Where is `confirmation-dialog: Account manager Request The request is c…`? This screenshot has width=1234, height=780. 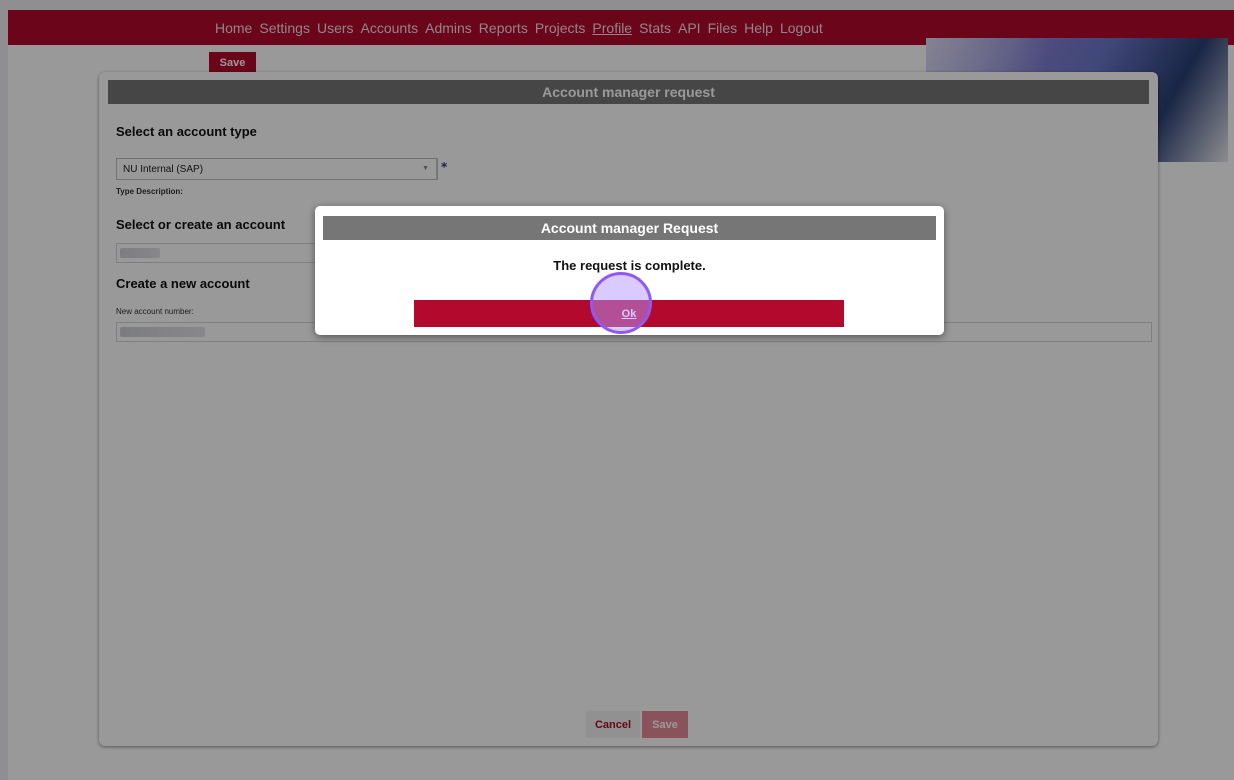 confirmation-dialog: Account manager Request The request is c… is located at coordinates (629, 270).